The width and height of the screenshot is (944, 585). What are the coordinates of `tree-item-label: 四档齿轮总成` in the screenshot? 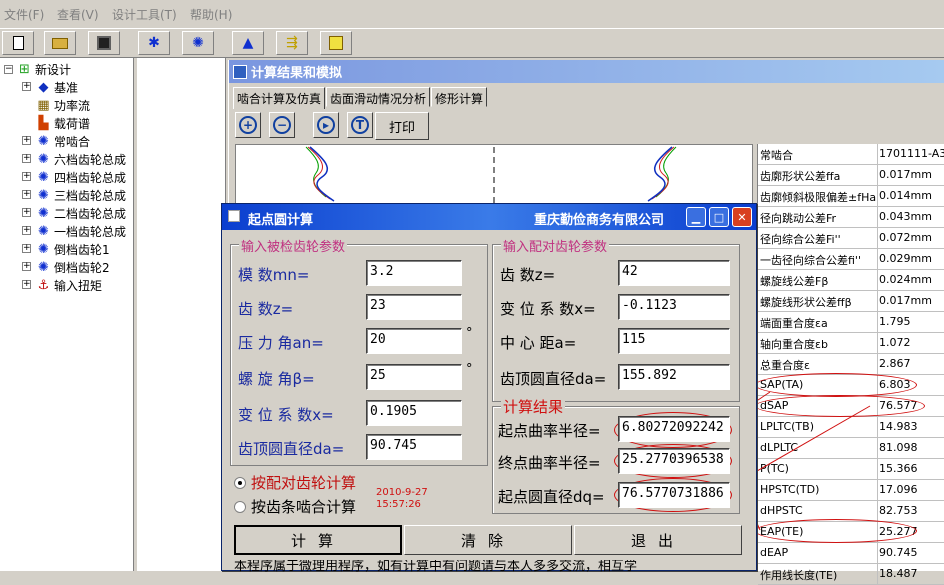 It's located at (90, 177).